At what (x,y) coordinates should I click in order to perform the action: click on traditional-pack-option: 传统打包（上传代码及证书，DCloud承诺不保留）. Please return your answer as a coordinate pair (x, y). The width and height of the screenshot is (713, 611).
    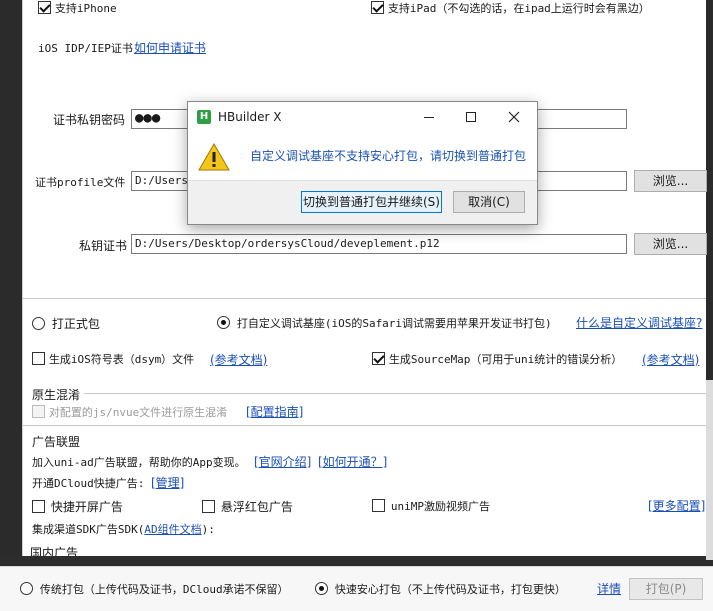
    Looking at the image, I should click on (154, 589).